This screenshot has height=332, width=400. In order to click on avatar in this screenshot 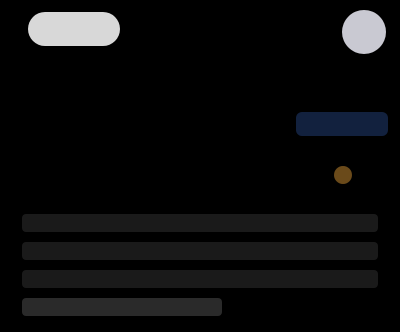, I will do `click(364, 32)`.